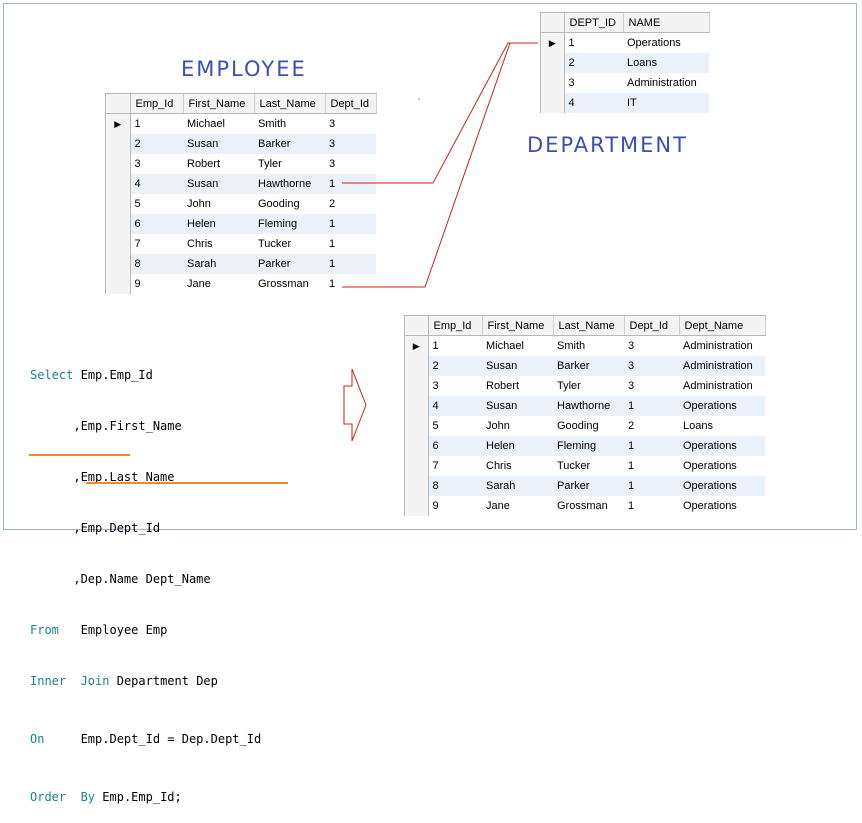  Describe the element at coordinates (95, 681) in the screenshot. I see `keyword-join: Join` at that location.